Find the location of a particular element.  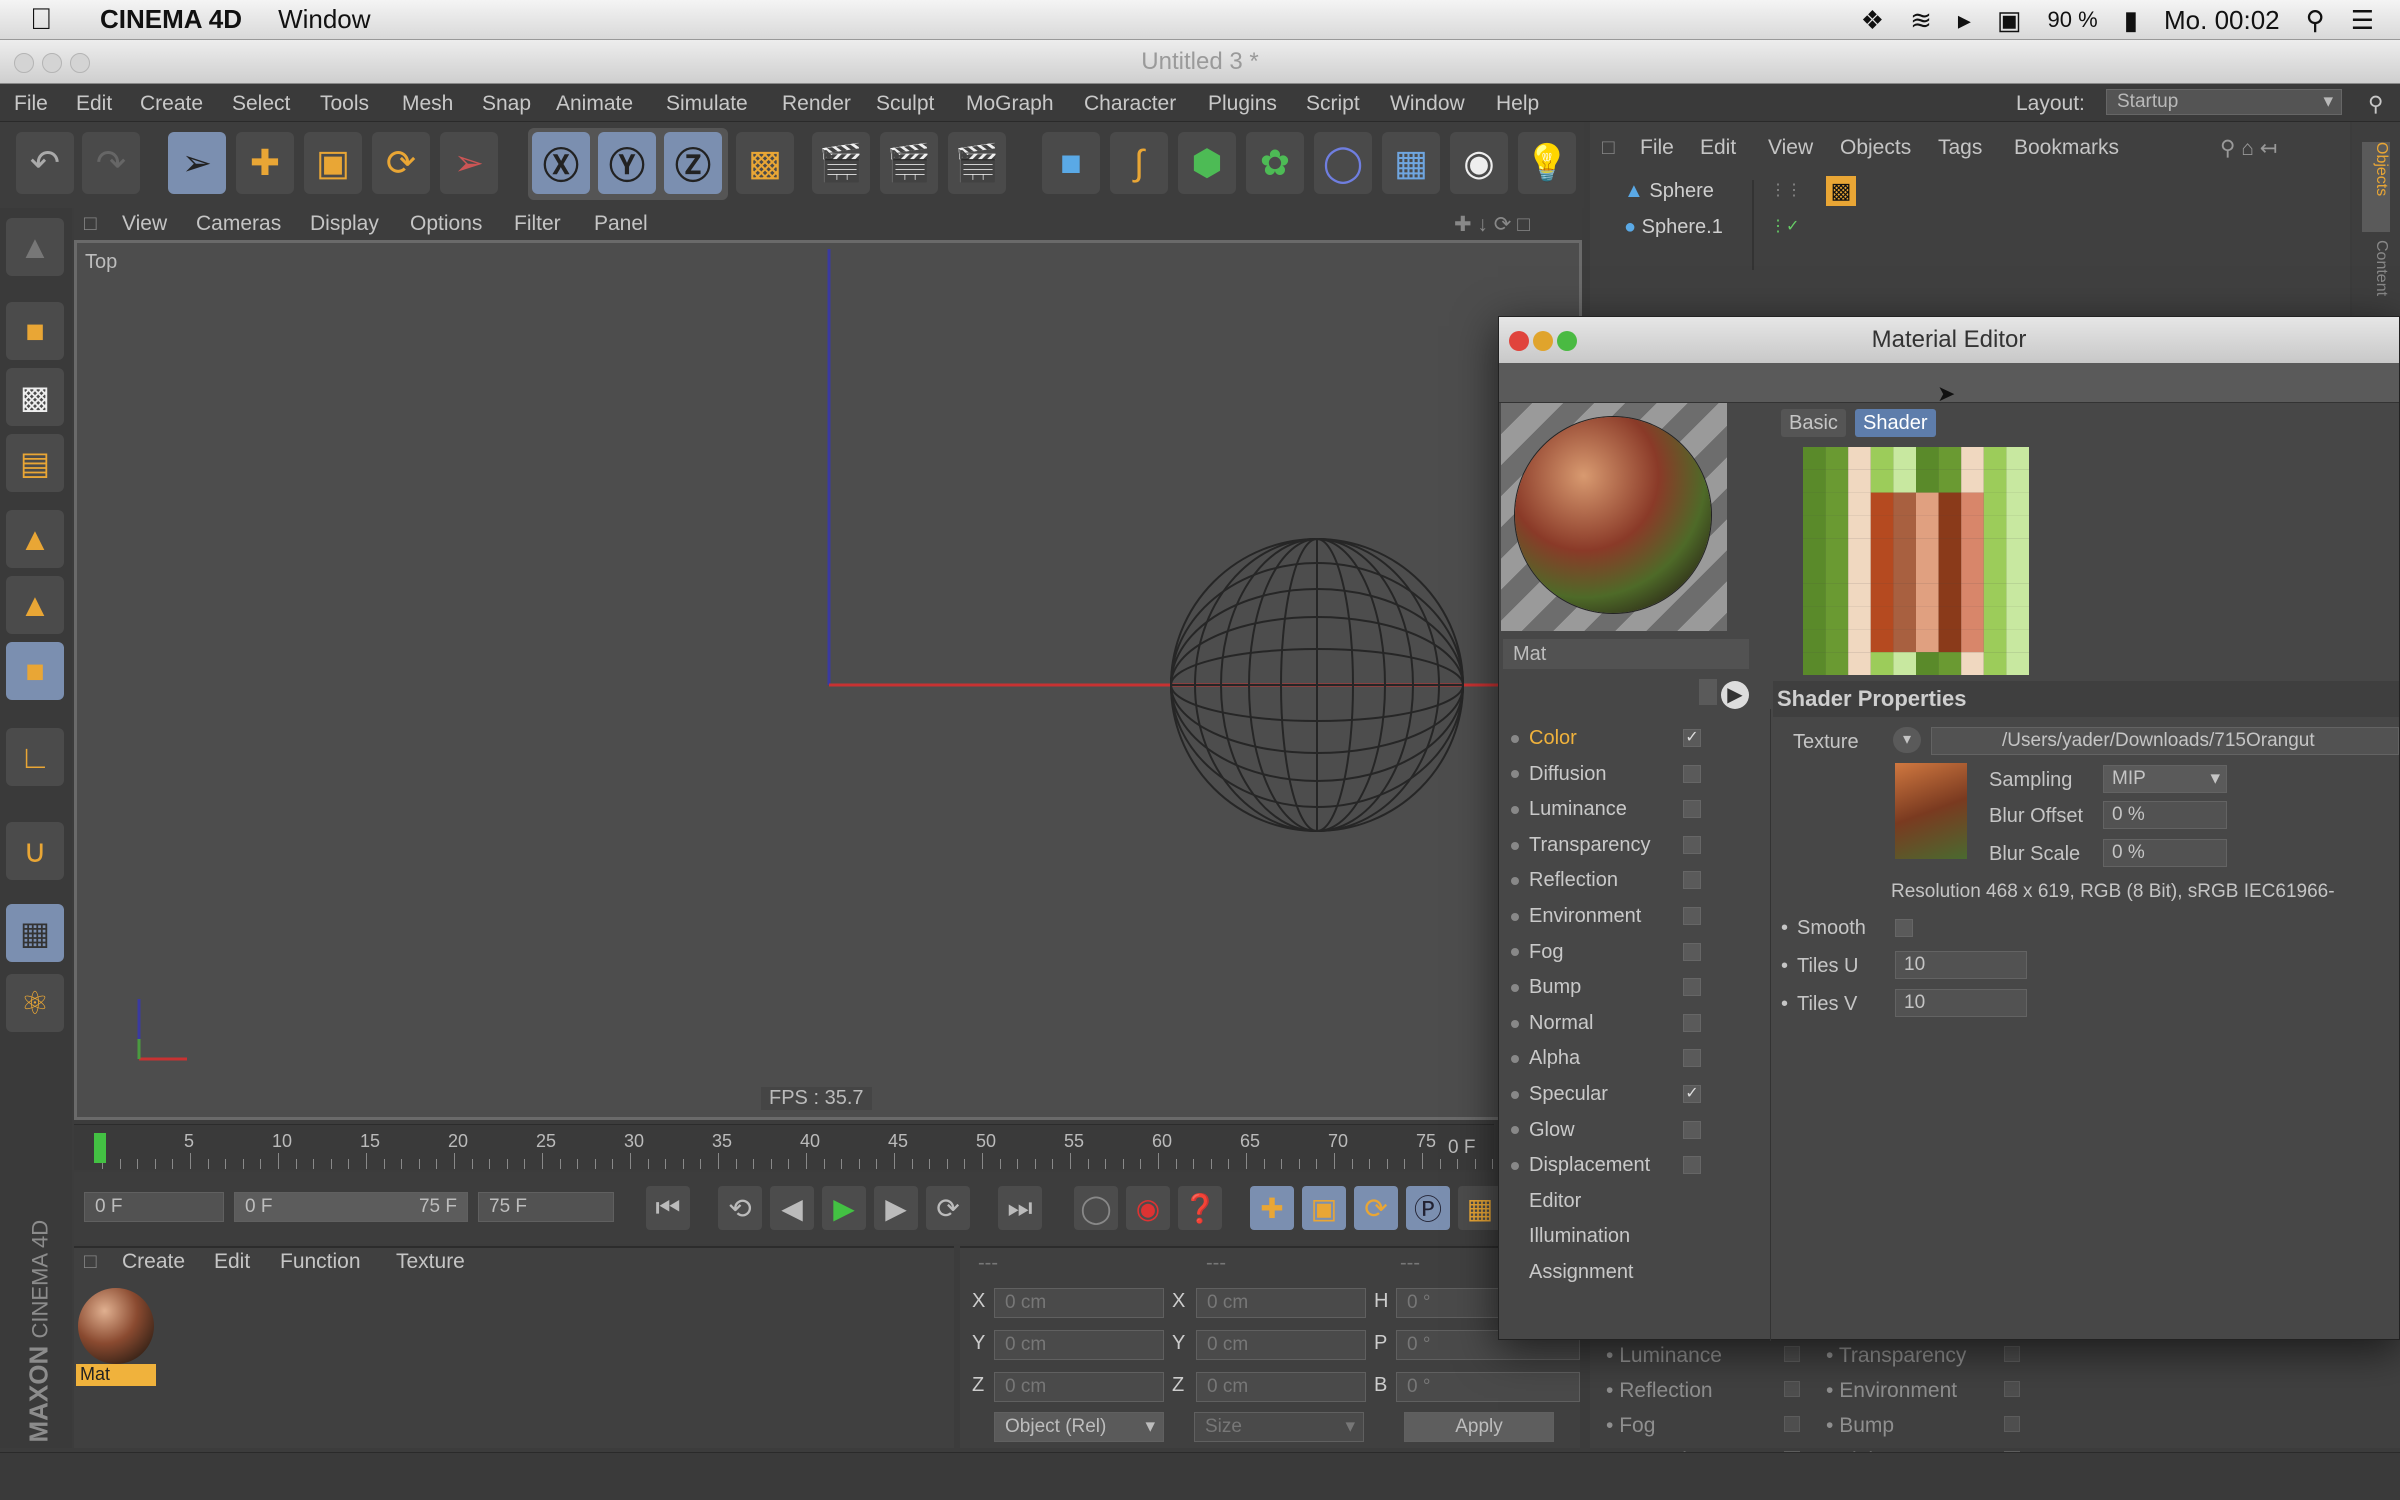

layout-select: Startup ▾ is located at coordinates (2224, 102).